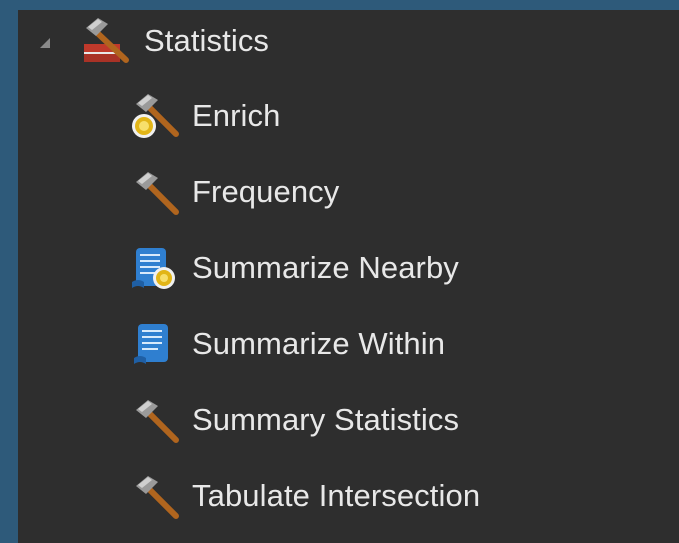  I want to click on tool-item-summarize-nearby: Summarize Nearby, so click(348, 268).